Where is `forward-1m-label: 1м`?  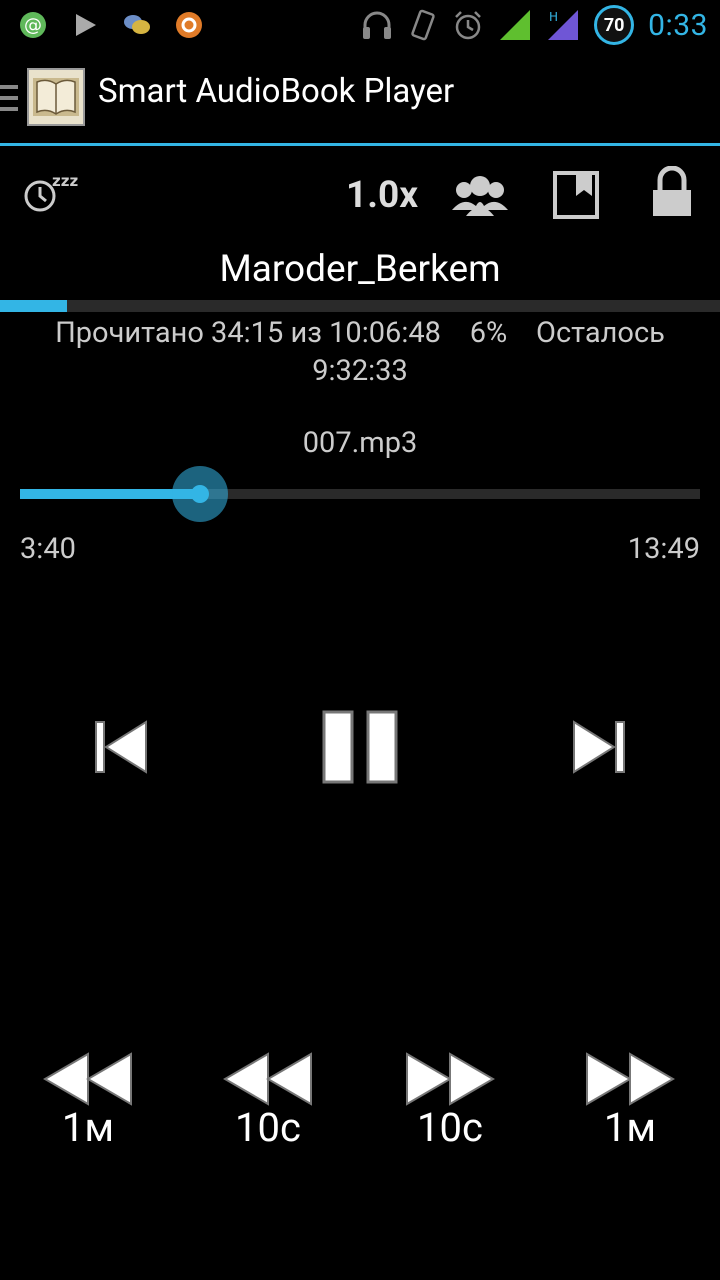 forward-1m-label: 1м is located at coordinates (630, 1127).